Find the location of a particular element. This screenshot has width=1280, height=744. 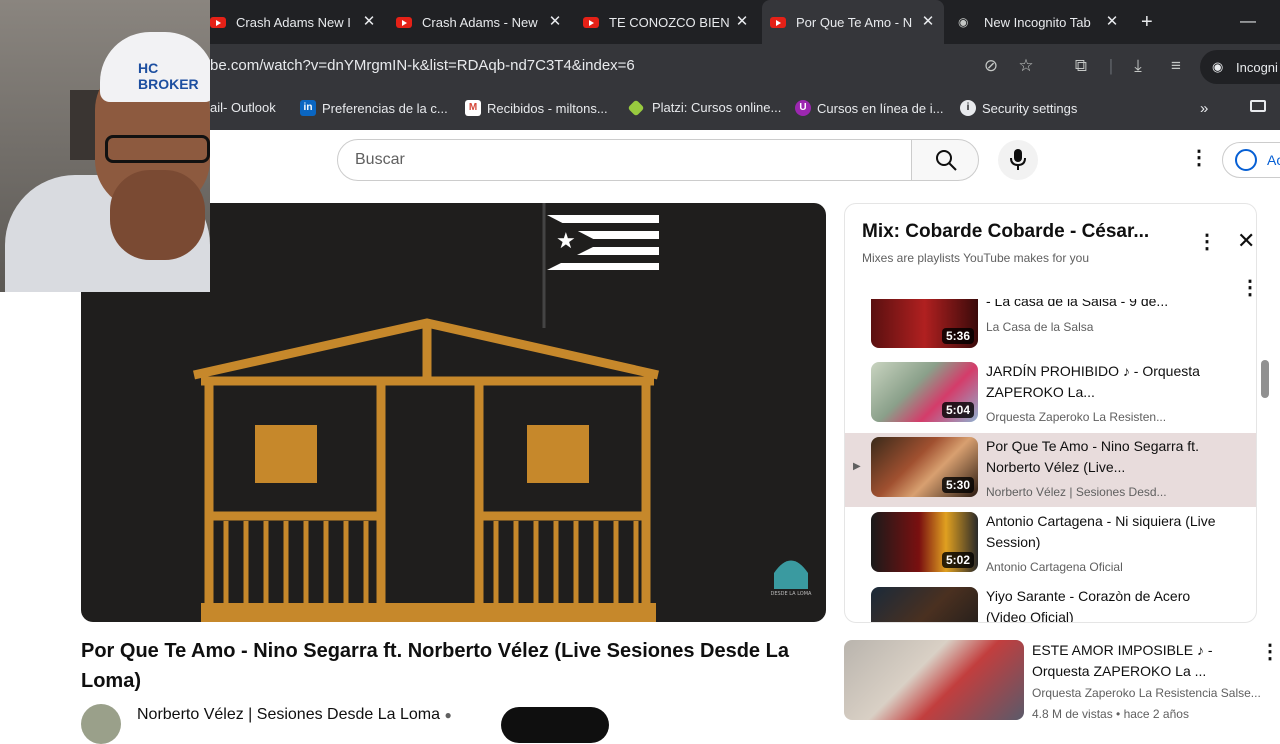

tab-crash-adams-2: Crash Adams - New ✕ is located at coordinates (483, 22).